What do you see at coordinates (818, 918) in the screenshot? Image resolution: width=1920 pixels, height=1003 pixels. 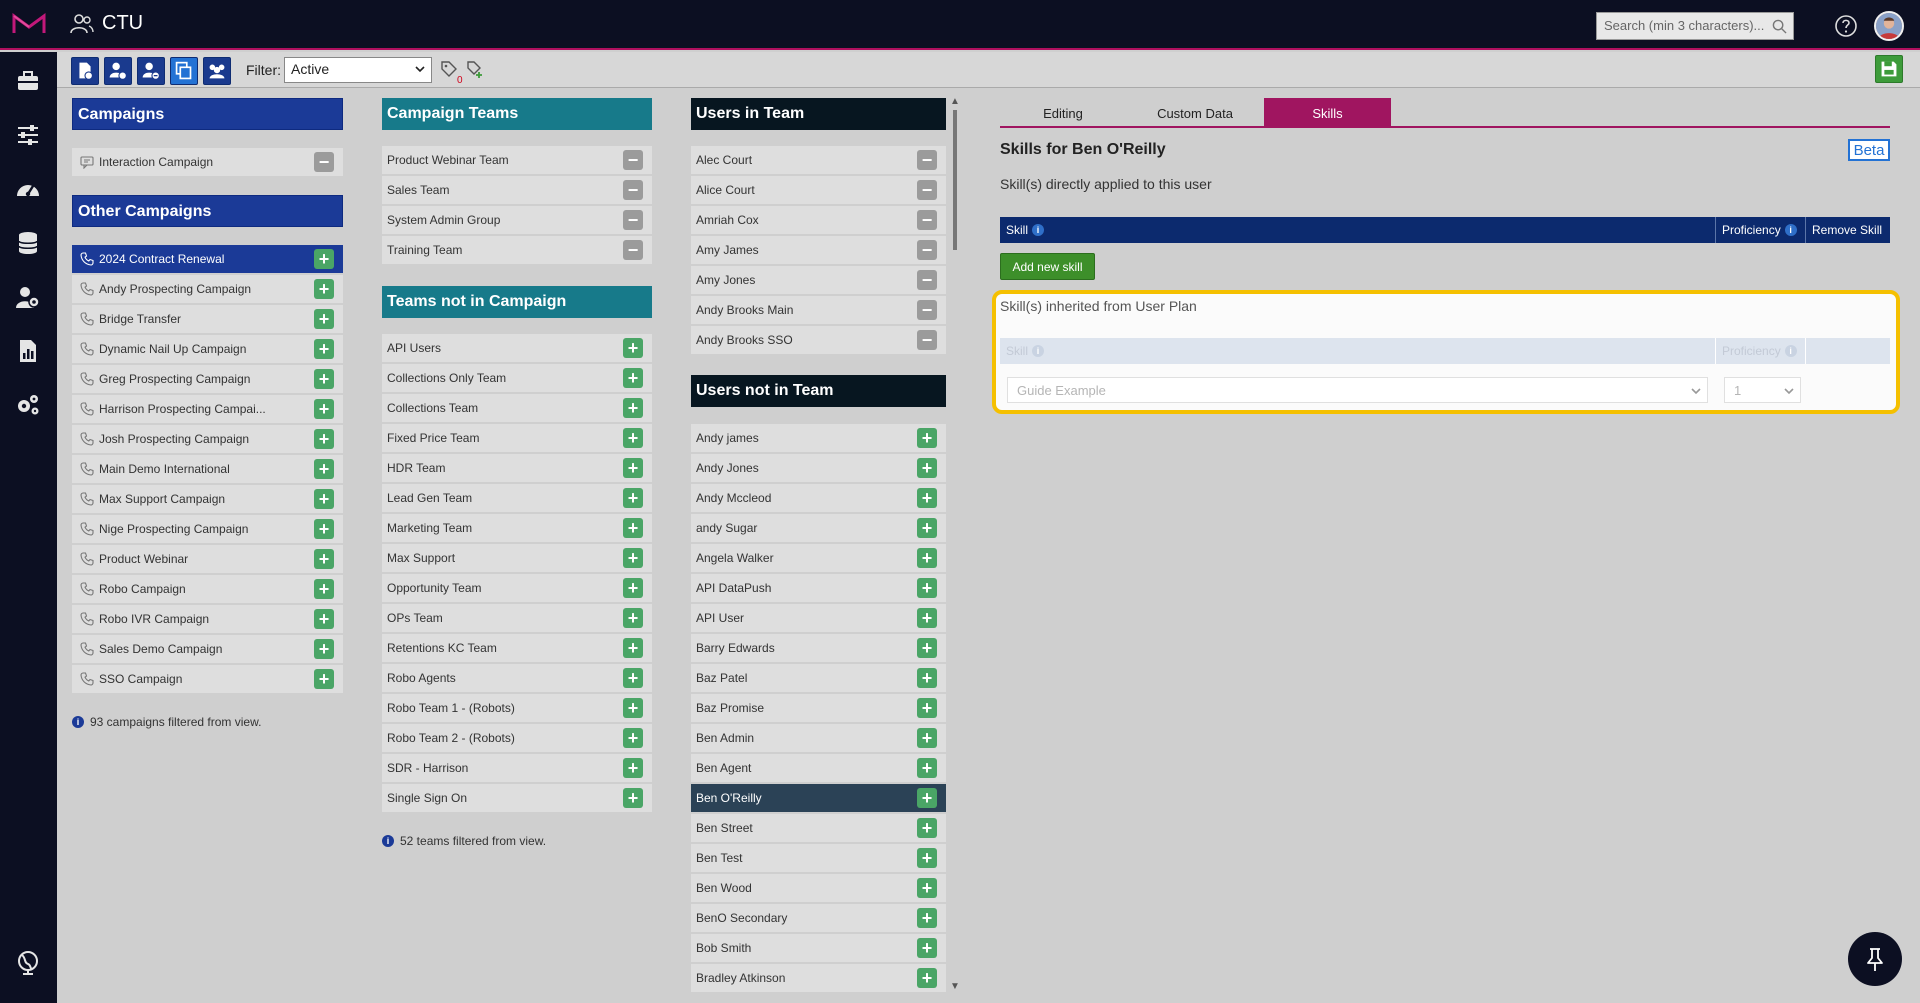 I see `user-row: BenO Secondary +` at bounding box center [818, 918].